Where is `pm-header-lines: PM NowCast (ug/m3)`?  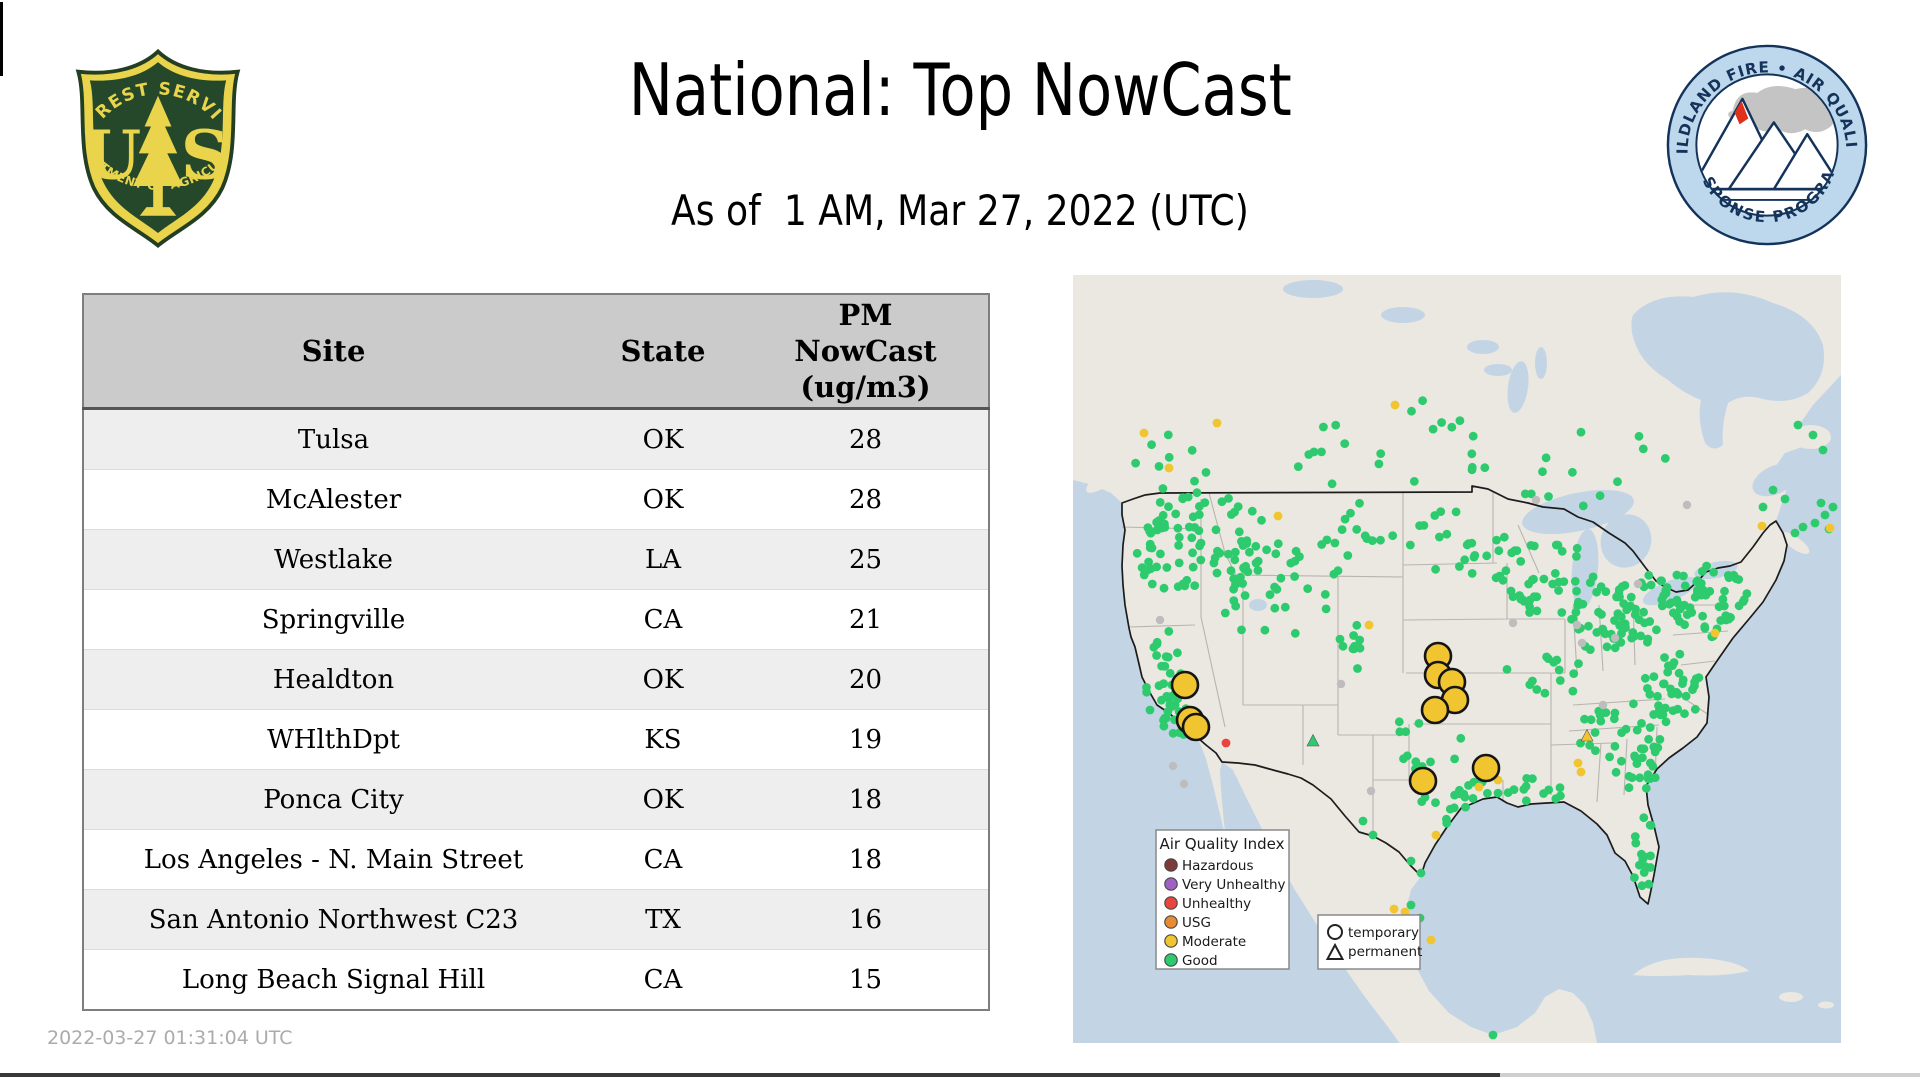
pm-header-lines: PM NowCast (ug/m3) is located at coordinates (865, 351).